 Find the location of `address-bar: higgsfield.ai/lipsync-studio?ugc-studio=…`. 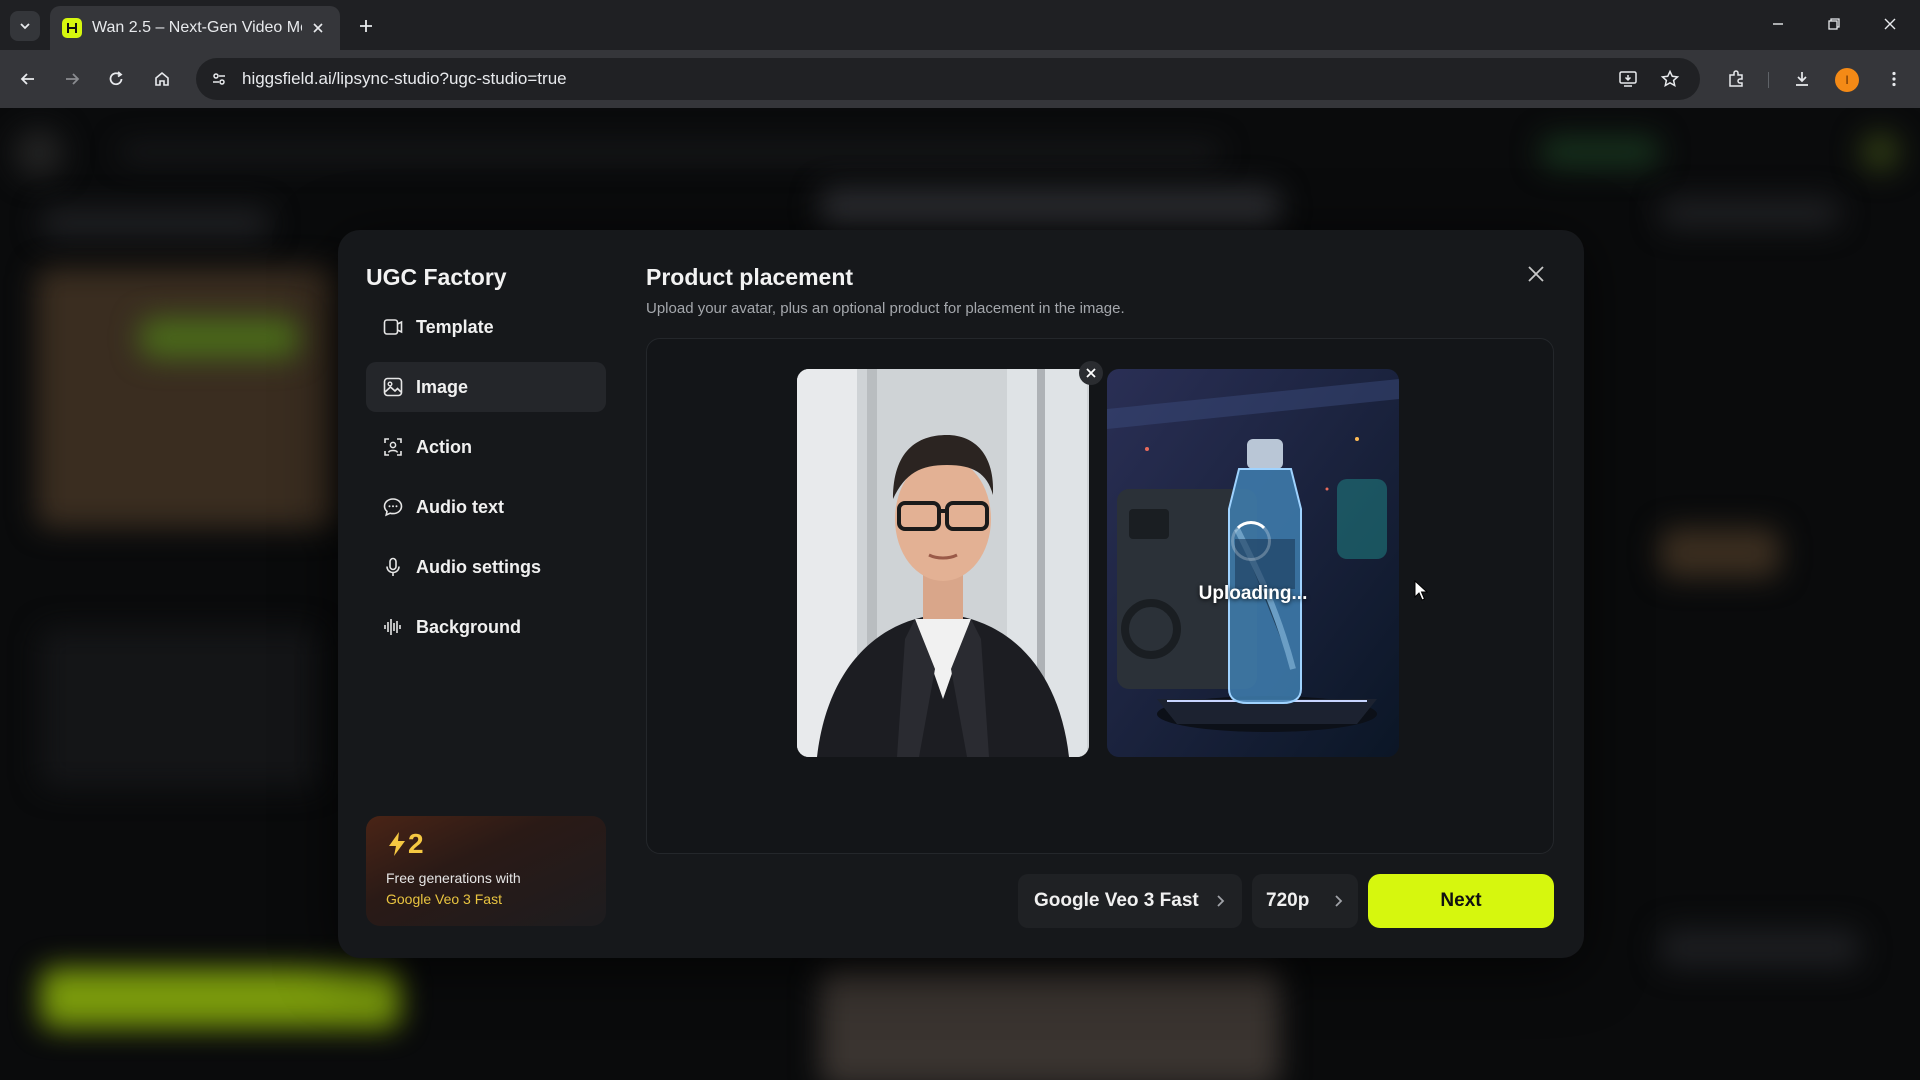

address-bar: higgsfield.ai/lipsync-studio?ugc-studio=… is located at coordinates (948, 79).